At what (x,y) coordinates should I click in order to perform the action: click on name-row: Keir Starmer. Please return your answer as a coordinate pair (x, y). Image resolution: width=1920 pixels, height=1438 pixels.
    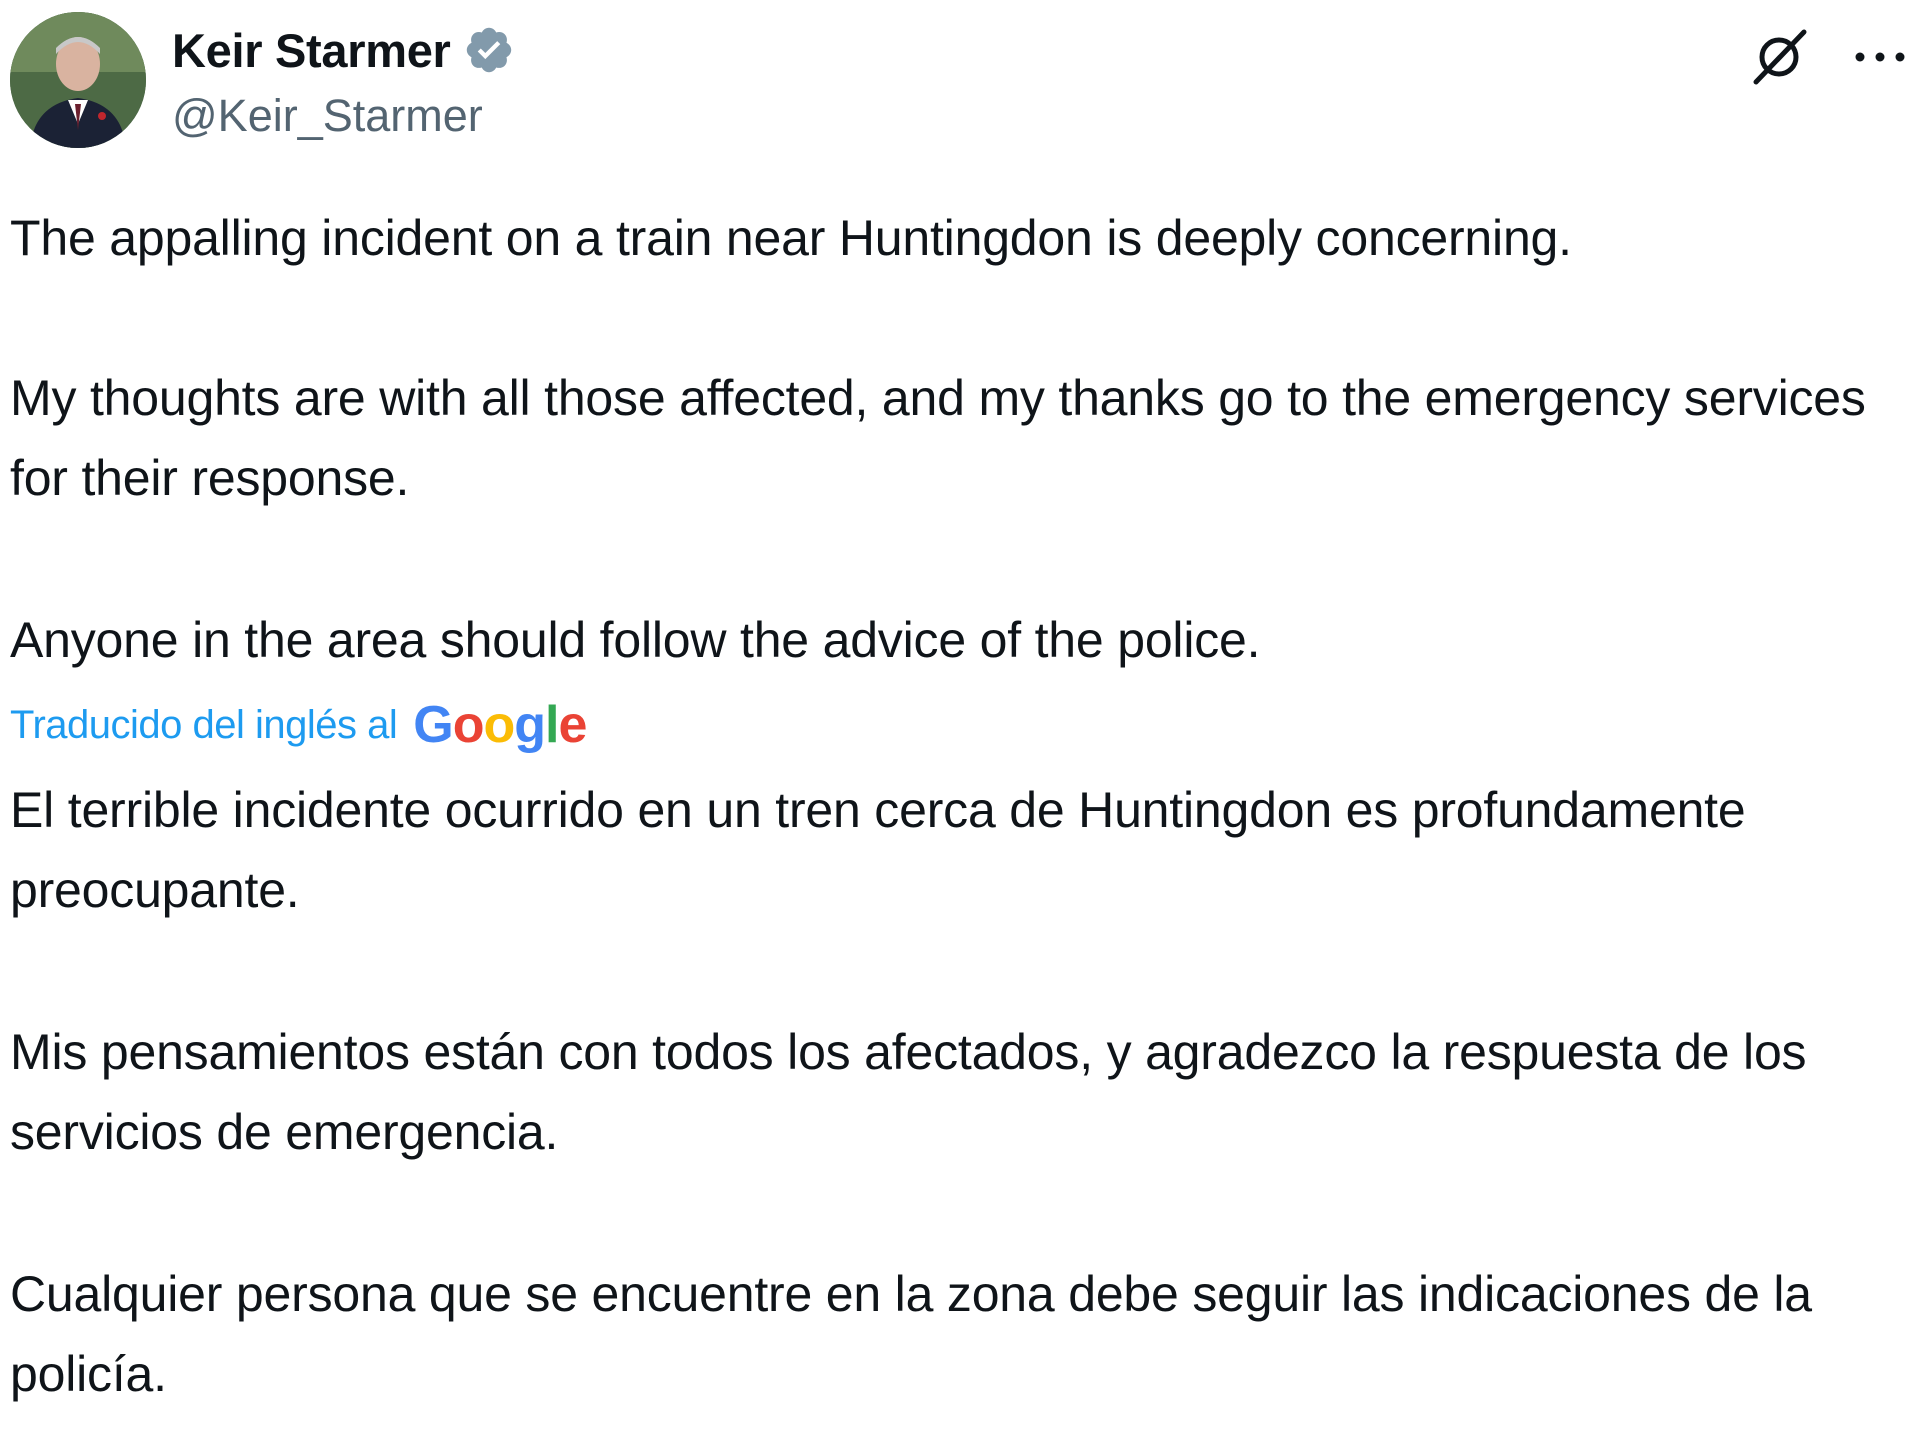
    Looking at the image, I should click on (343, 50).